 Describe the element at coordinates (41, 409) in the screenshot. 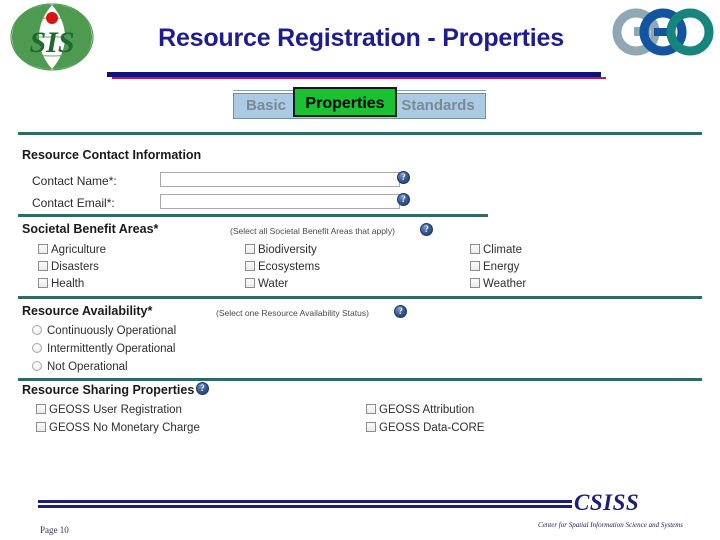

I see `checkbox-geoss-user-registration` at that location.